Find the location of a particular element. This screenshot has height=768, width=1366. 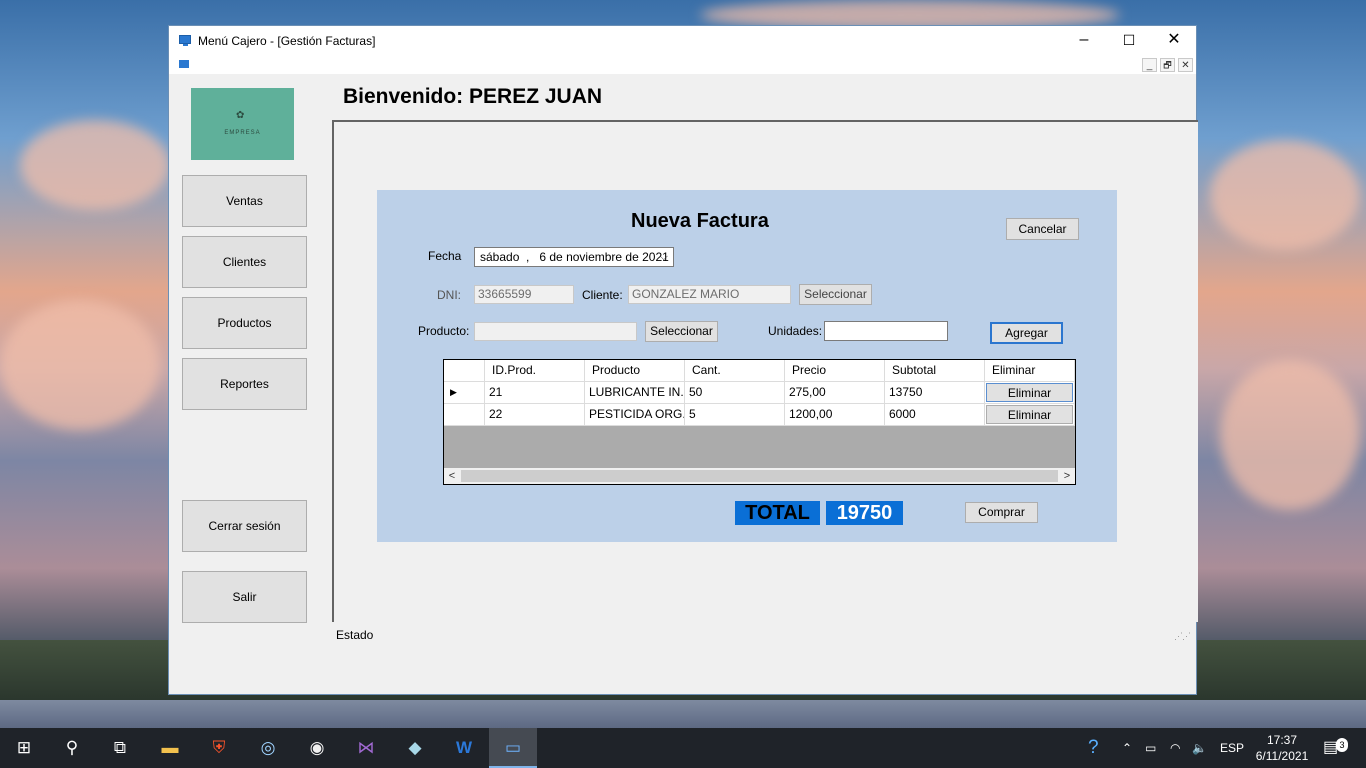

grid-corner is located at coordinates (464, 371).